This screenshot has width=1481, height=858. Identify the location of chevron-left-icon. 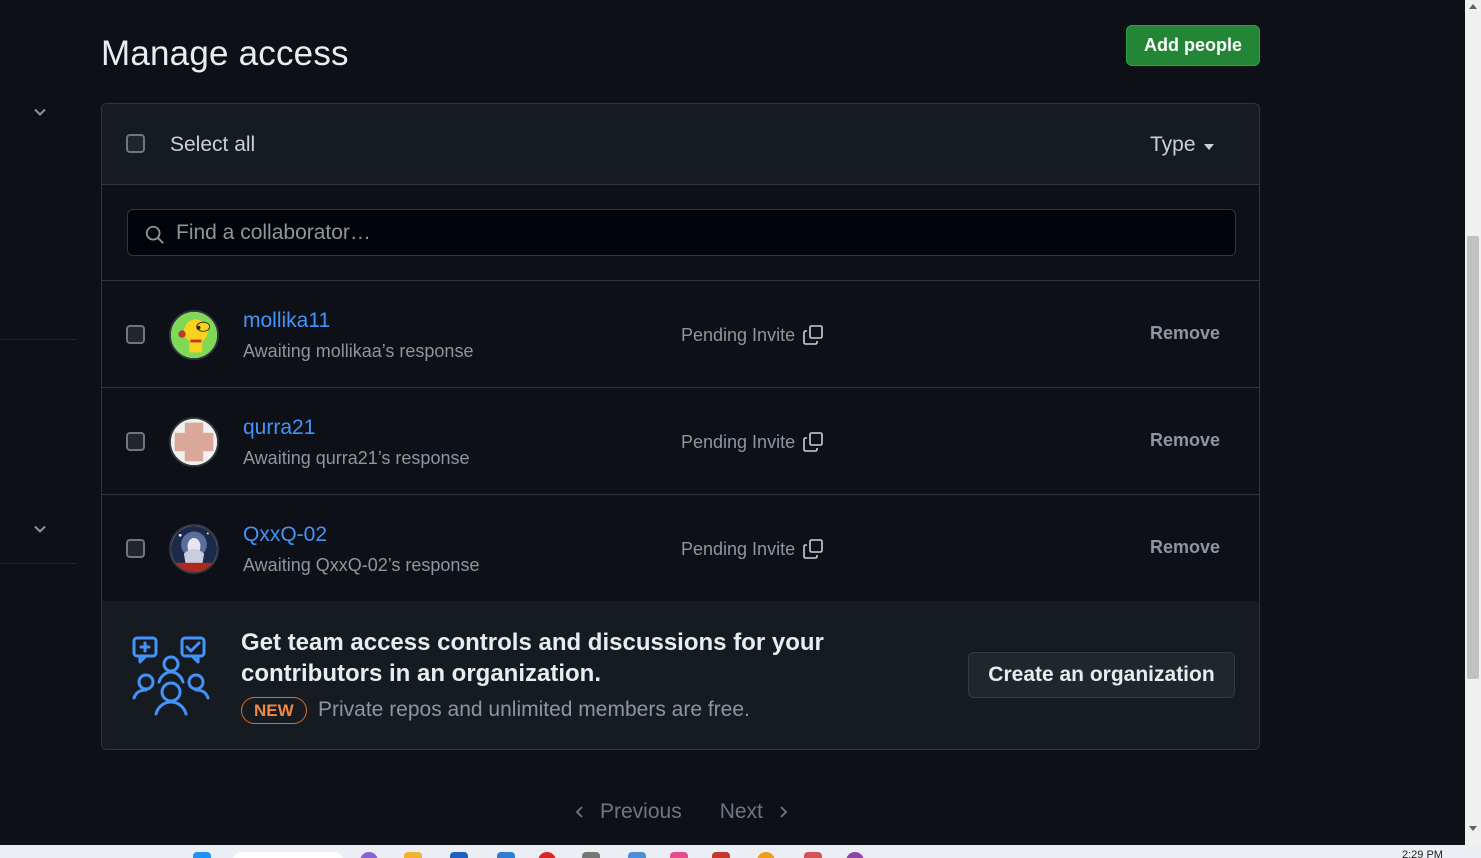
(579, 812).